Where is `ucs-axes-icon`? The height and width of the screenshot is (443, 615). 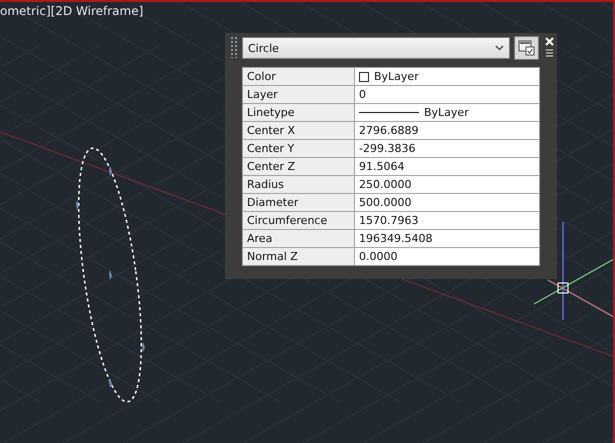
ucs-axes-icon is located at coordinates (573, 271).